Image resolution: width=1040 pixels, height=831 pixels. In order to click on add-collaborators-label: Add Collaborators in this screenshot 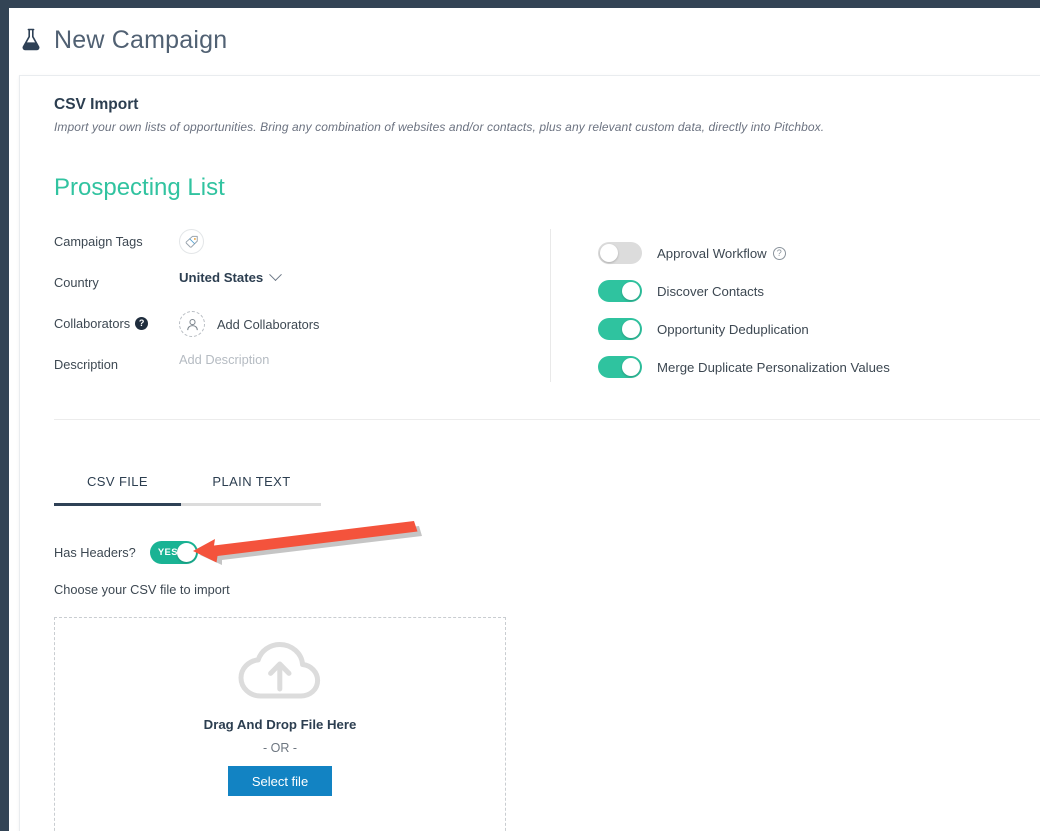, I will do `click(268, 324)`.